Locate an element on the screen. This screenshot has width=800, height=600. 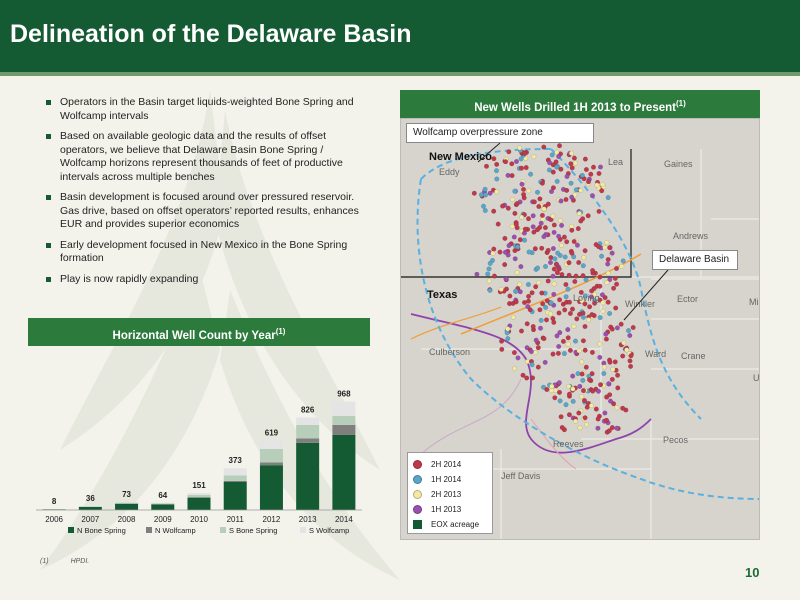
map-legend-item: 1H 2014 is located at coordinates (450, 479).